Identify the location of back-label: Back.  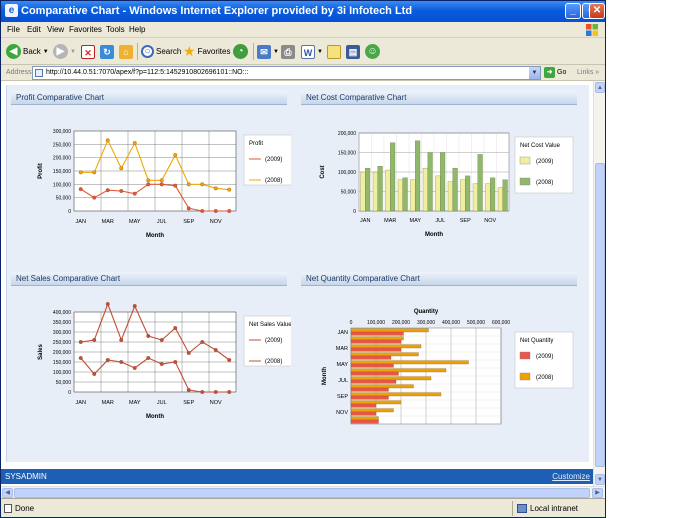
(32, 51).